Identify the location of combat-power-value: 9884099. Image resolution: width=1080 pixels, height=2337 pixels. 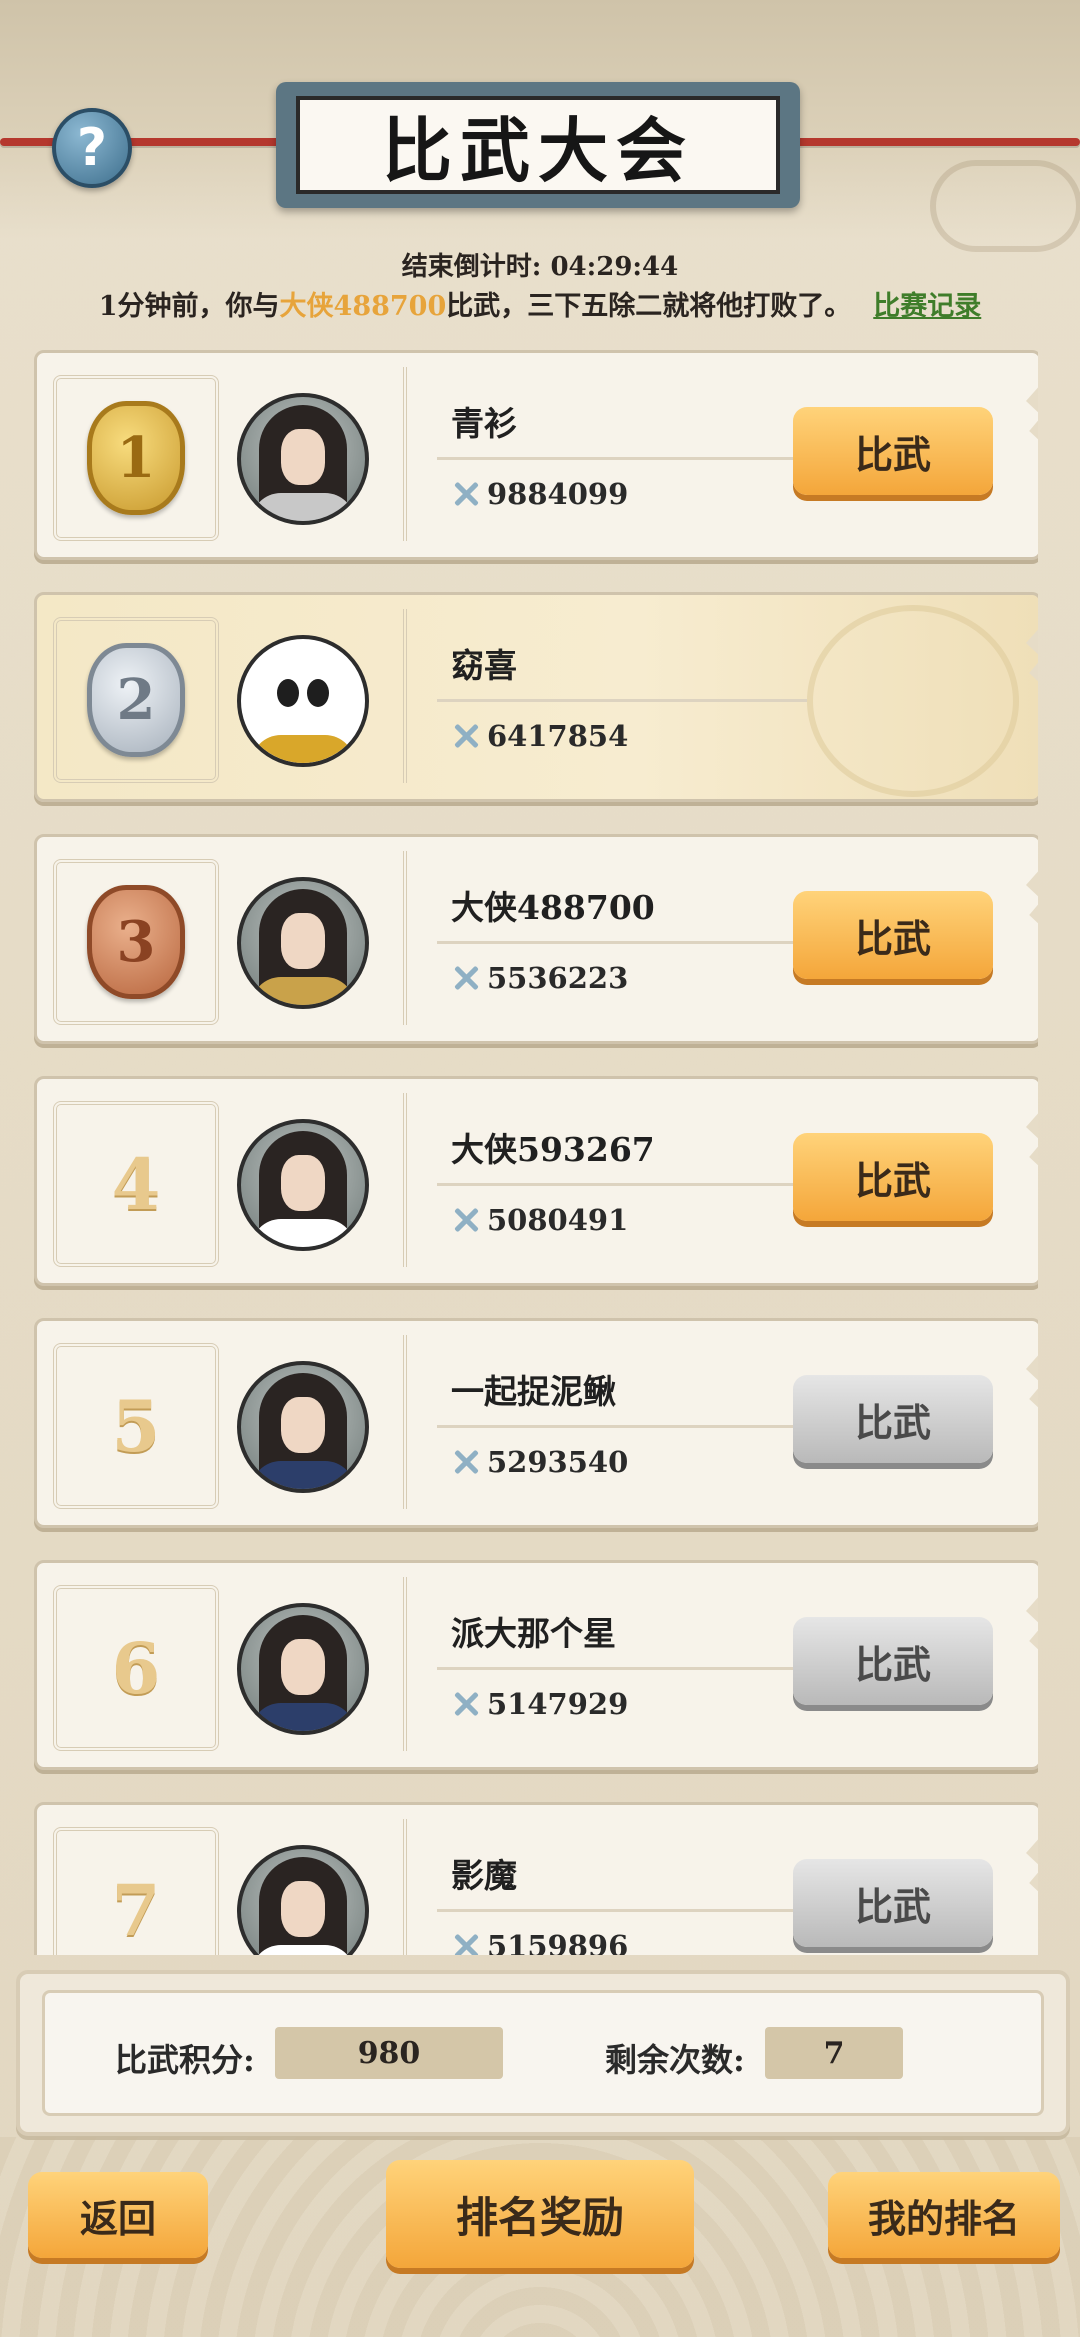
(558, 494).